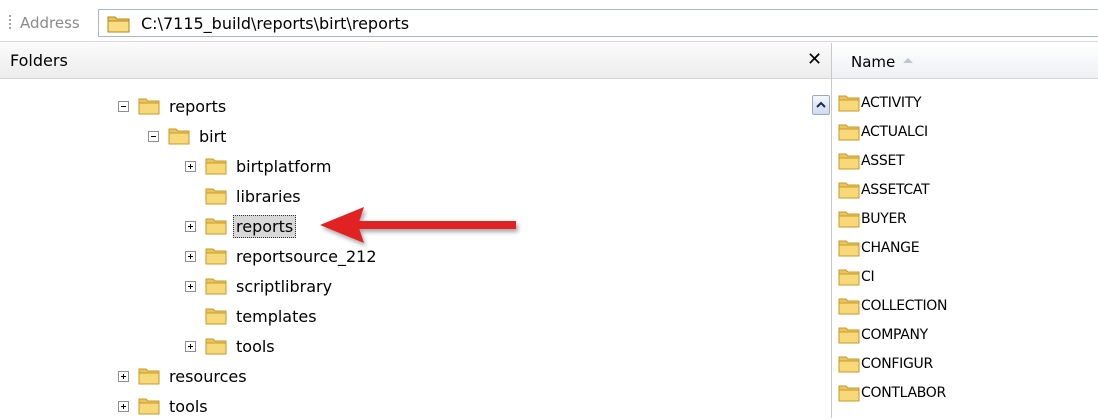 The image size is (1098, 420). What do you see at coordinates (284, 166) in the screenshot?
I see `tree-item-label: birtplatform` at bounding box center [284, 166].